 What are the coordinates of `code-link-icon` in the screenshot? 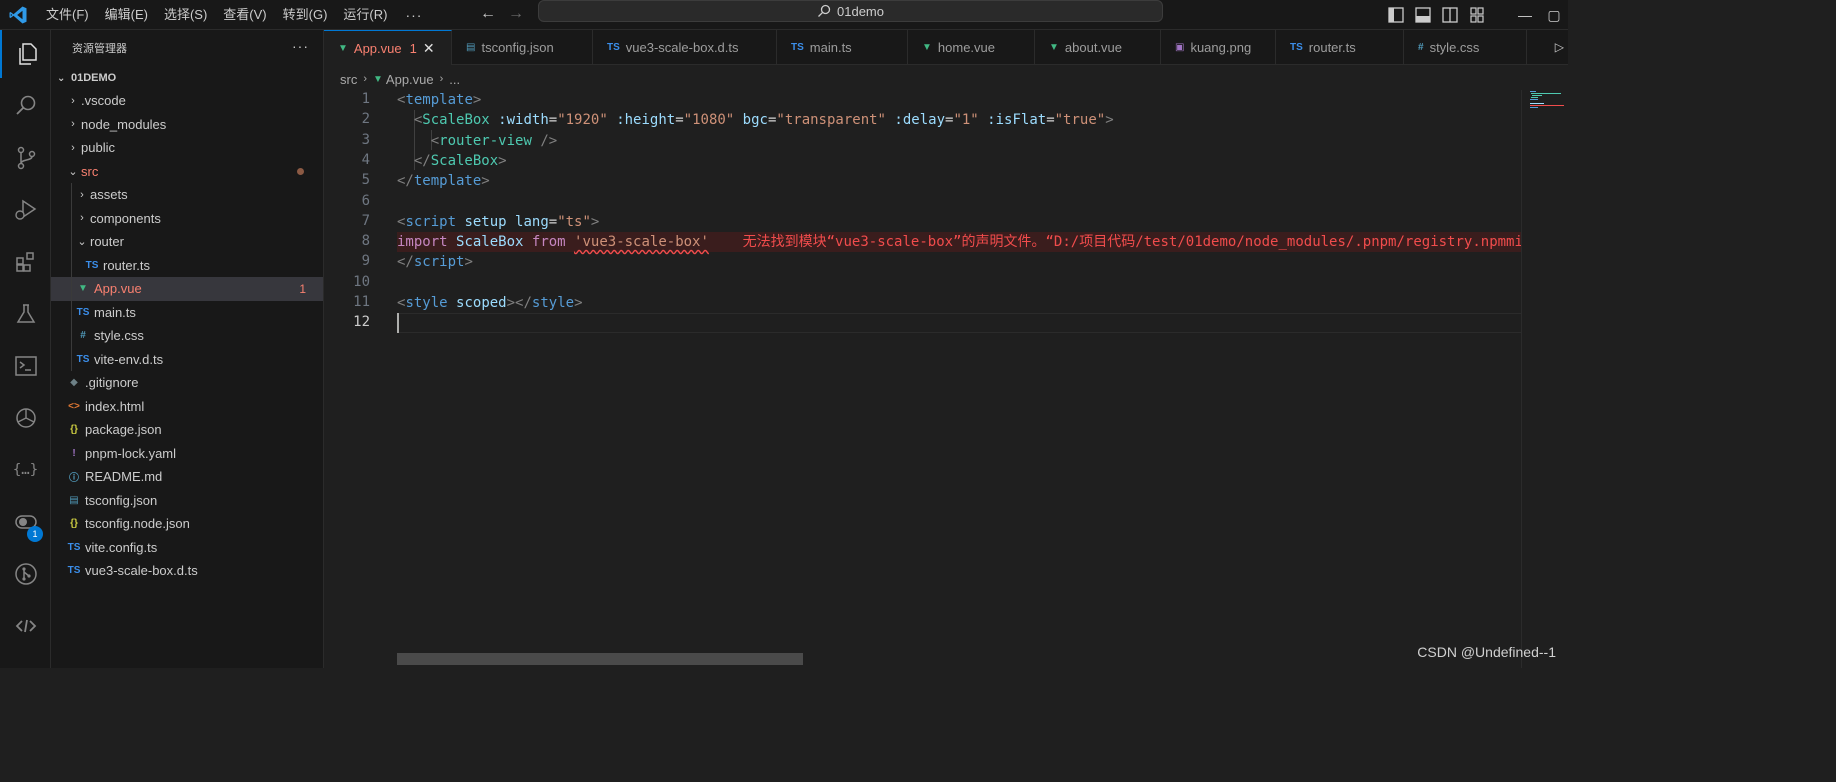 It's located at (25, 626).